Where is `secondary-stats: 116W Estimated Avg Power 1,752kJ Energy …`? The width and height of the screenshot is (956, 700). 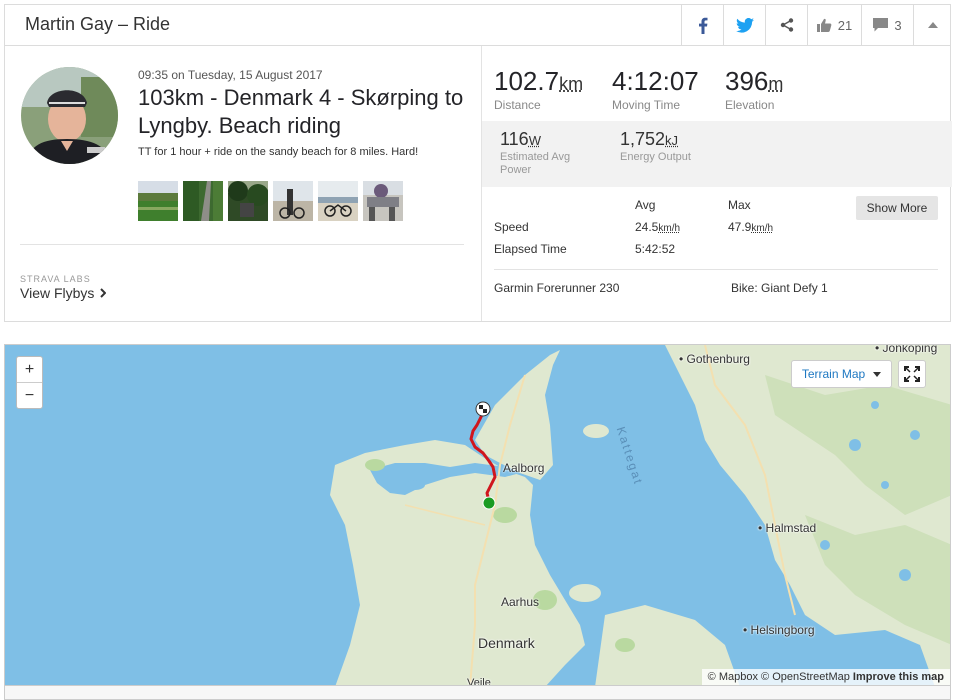 secondary-stats: 116W Estimated Avg Power 1,752kJ Energy … is located at coordinates (717, 154).